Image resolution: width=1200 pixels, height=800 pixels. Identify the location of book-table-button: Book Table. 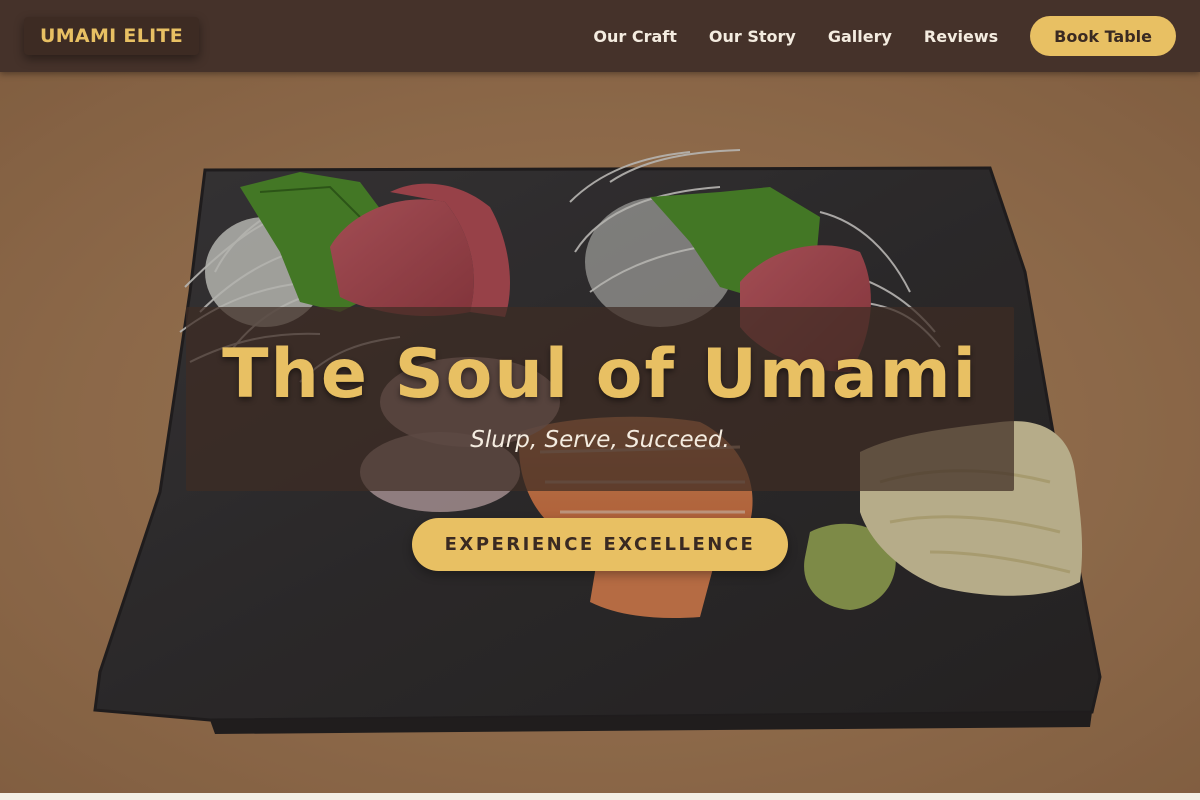
(1103, 36).